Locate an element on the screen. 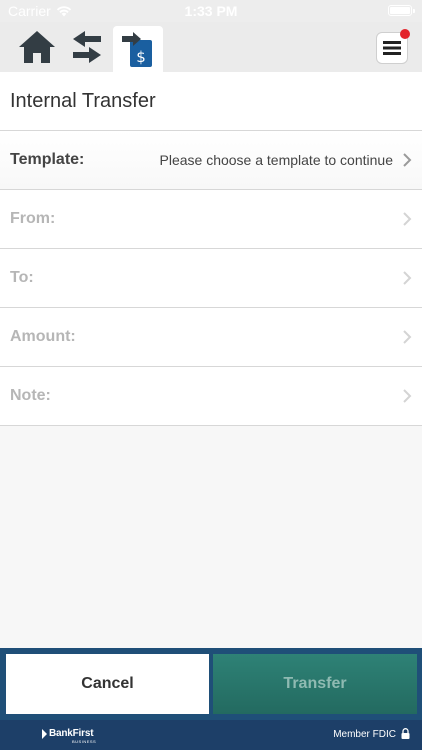 The height and width of the screenshot is (750, 422). top-nav-bar: $ is located at coordinates (211, 48).